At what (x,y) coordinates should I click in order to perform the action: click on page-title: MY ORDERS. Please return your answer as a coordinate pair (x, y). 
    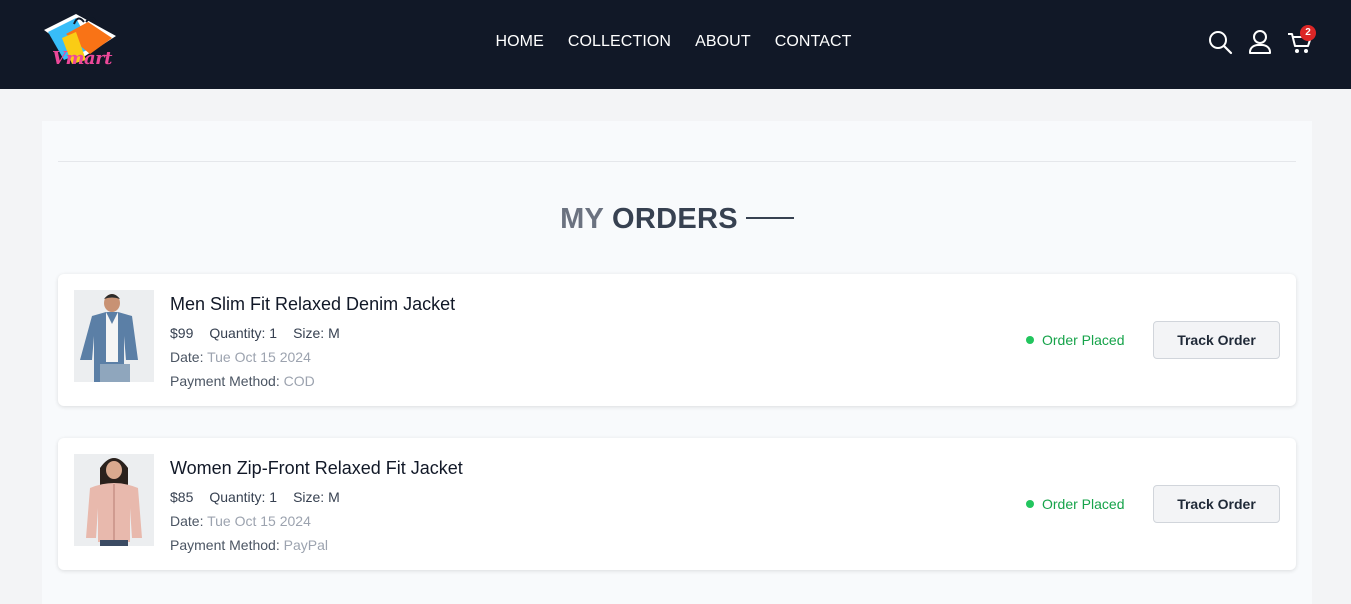
    Looking at the image, I should click on (677, 219).